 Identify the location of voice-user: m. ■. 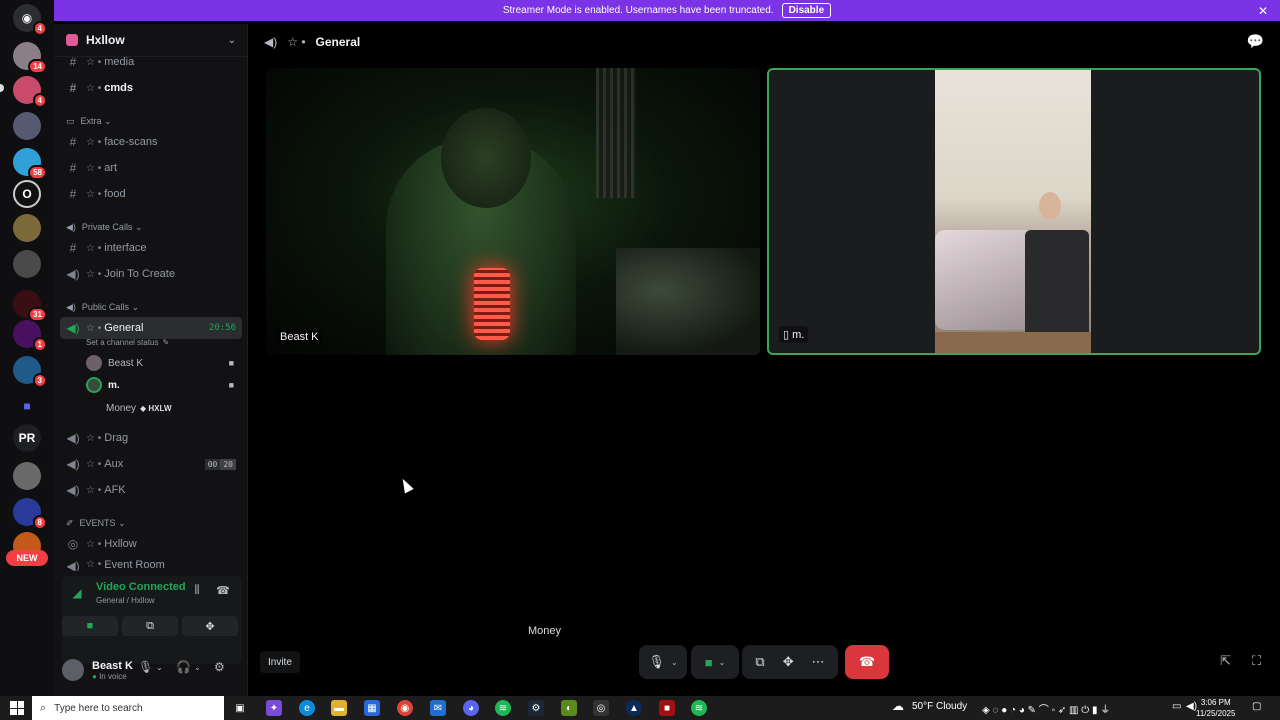
(164, 385).